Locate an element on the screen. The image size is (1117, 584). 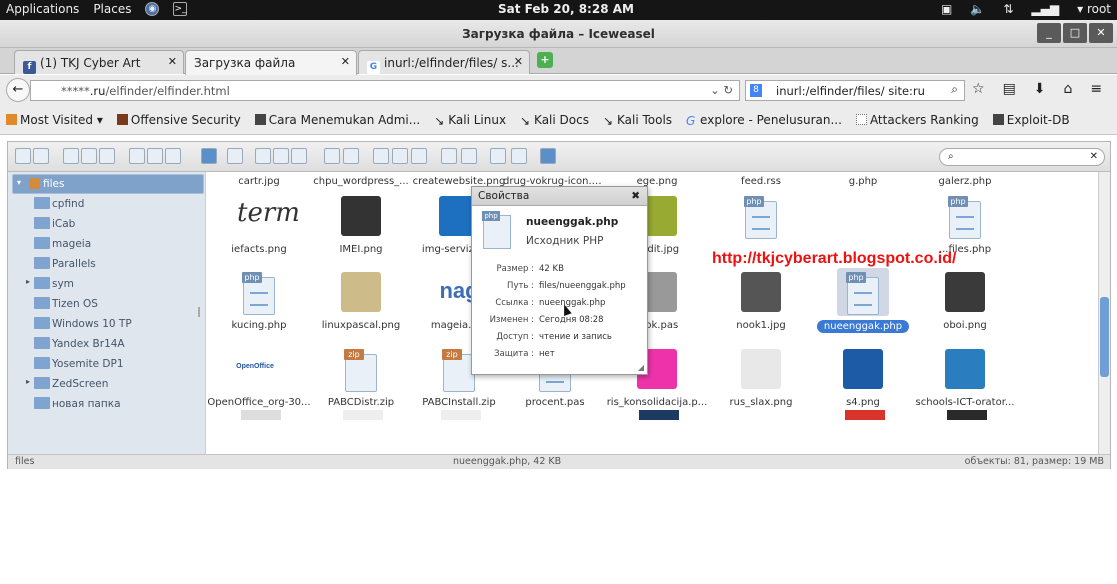
tree-folder: ▸ ZedScreen is located at coordinates (107, 384).